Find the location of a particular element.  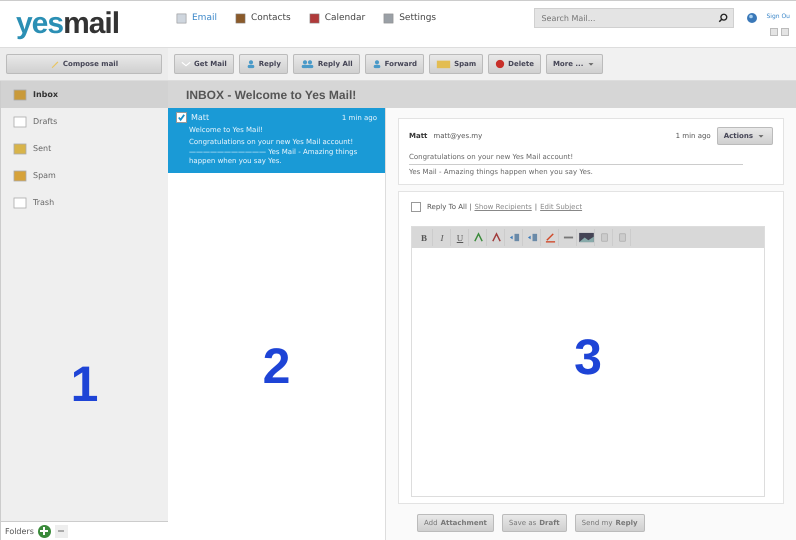

nav-tab: Calendar is located at coordinates (337, 18).